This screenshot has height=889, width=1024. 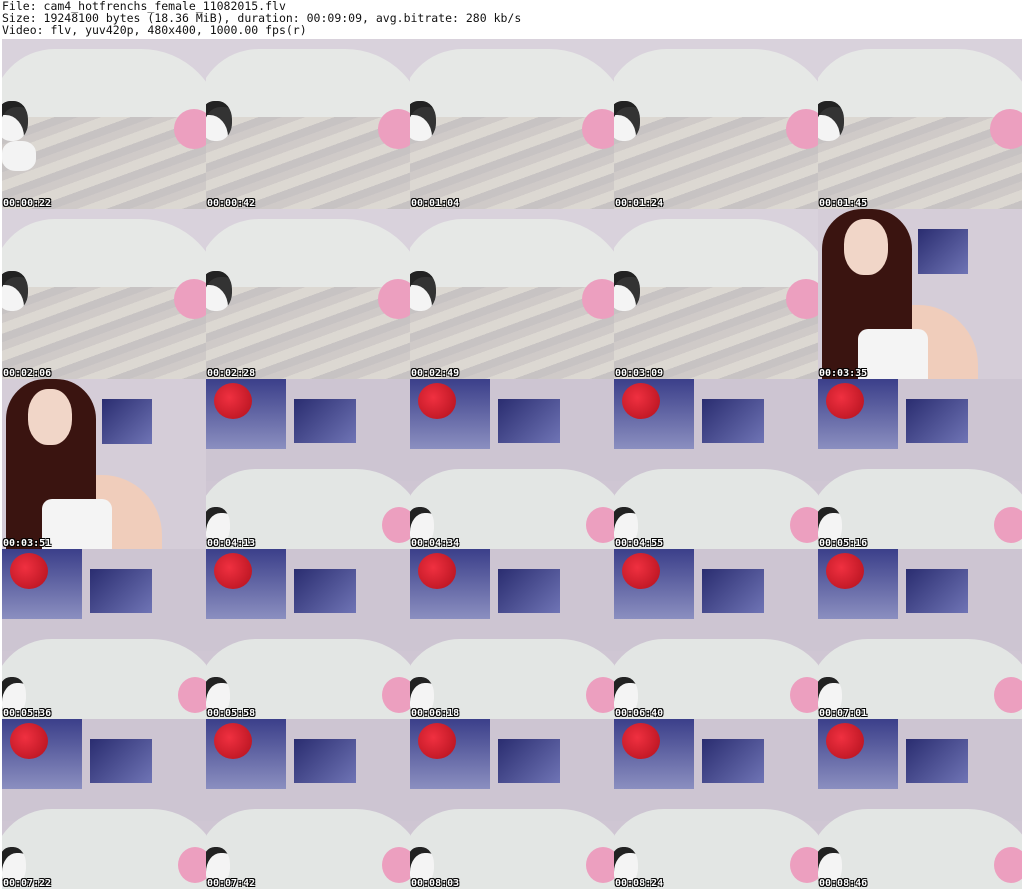 What do you see at coordinates (308, 464) in the screenshot?
I see `video-thumbnail: 00:04:13` at bounding box center [308, 464].